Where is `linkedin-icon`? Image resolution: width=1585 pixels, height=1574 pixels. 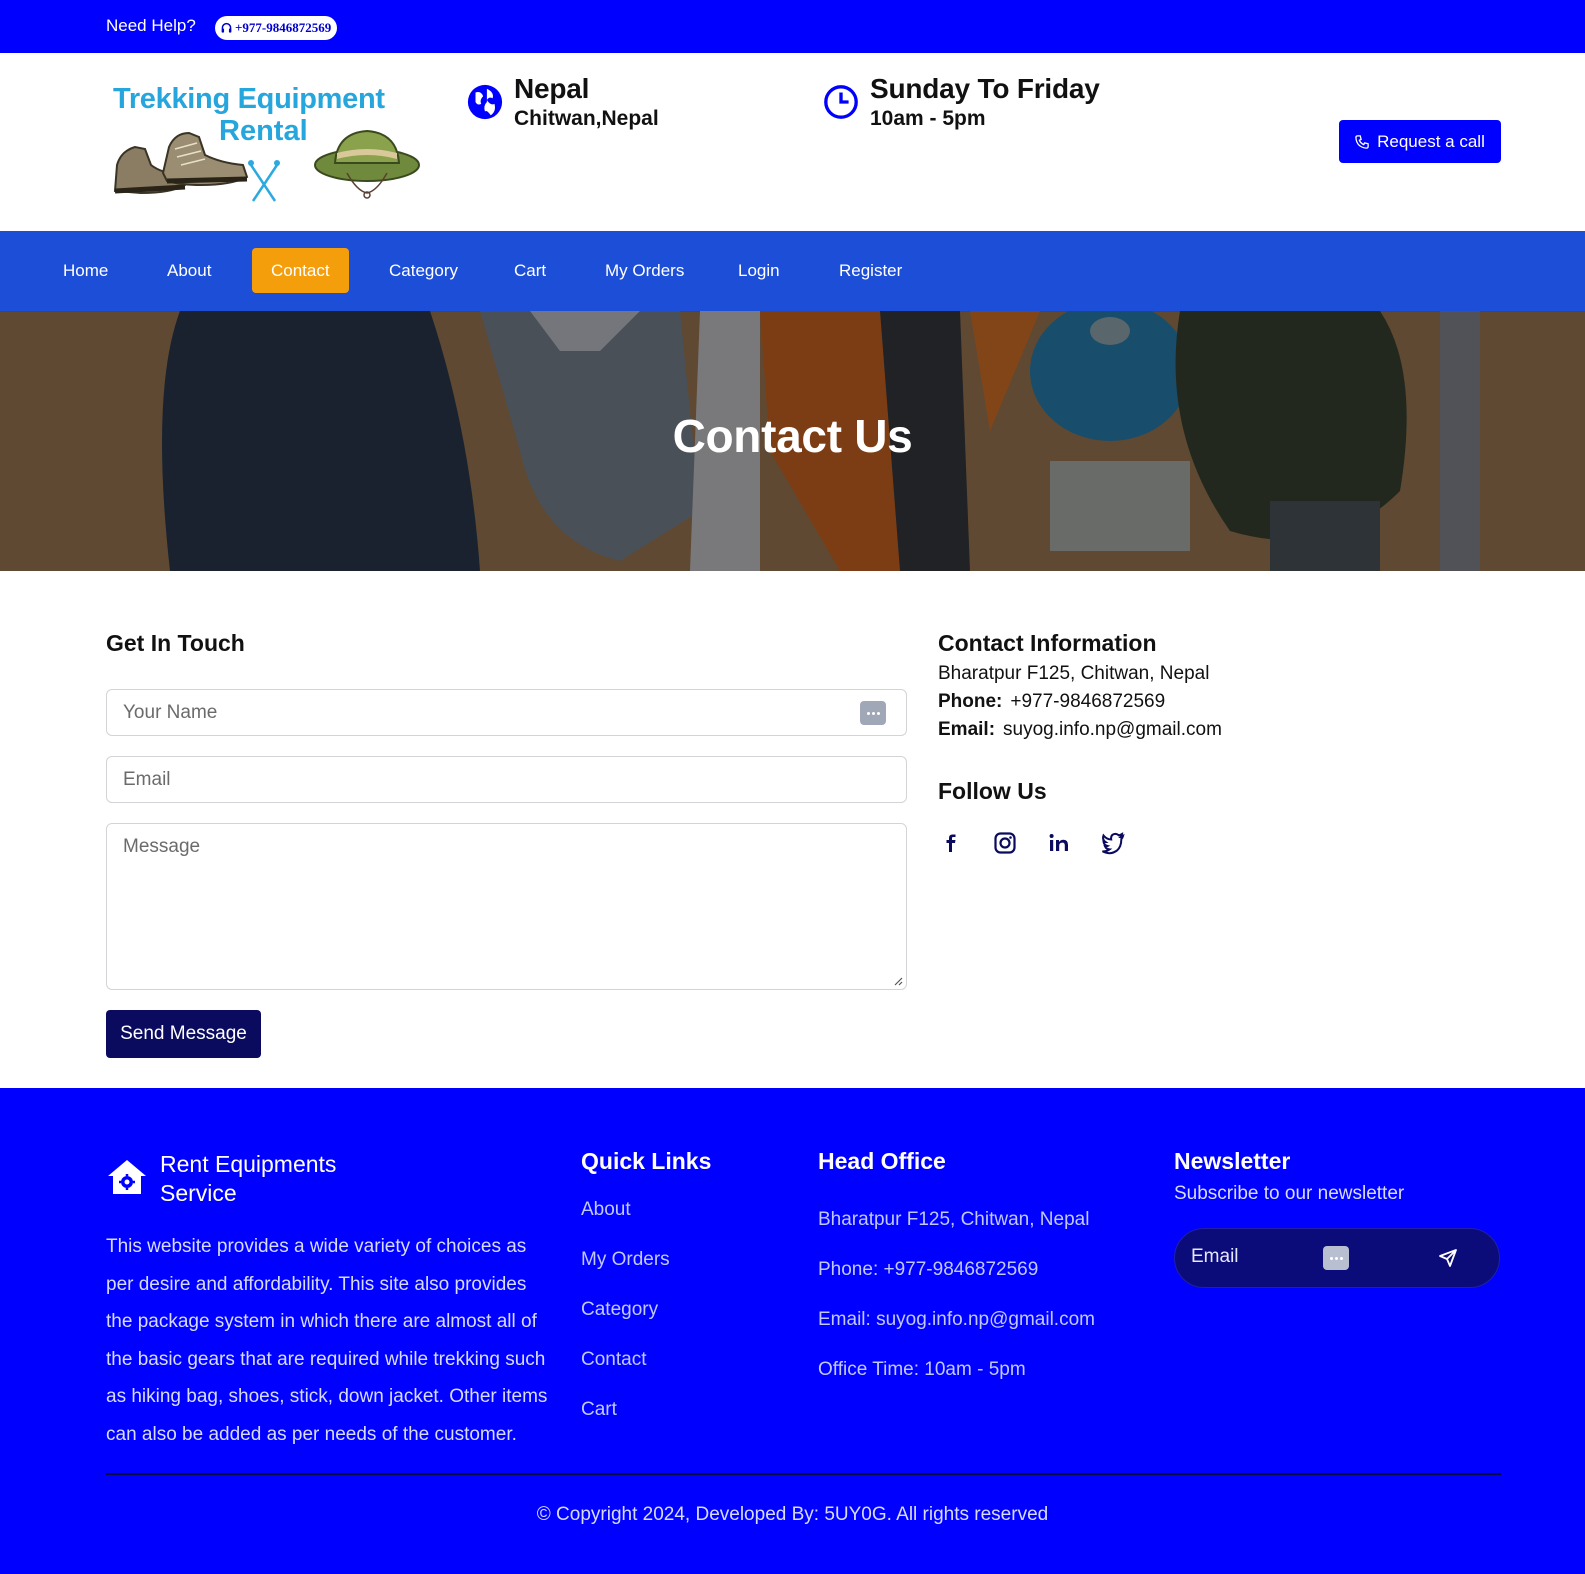
linkedin-icon is located at coordinates (1059, 843).